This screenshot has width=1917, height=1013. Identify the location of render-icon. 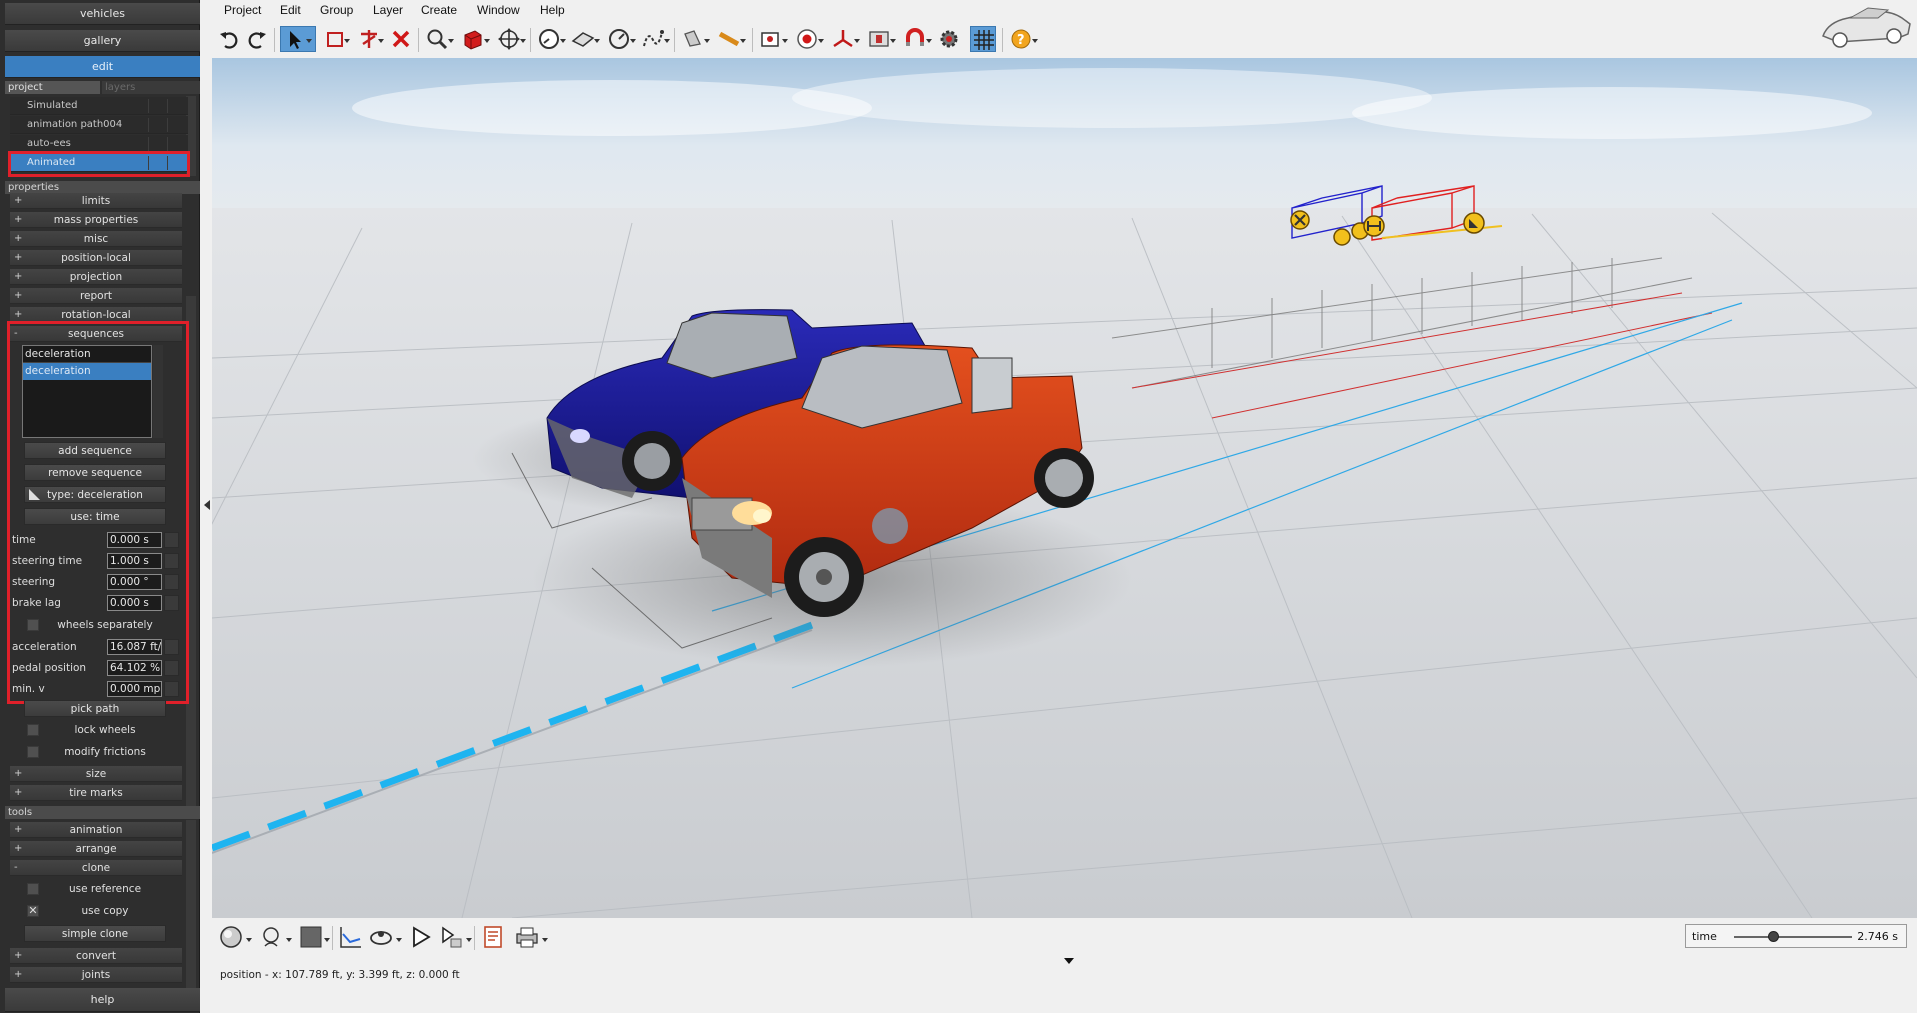
(879, 39).